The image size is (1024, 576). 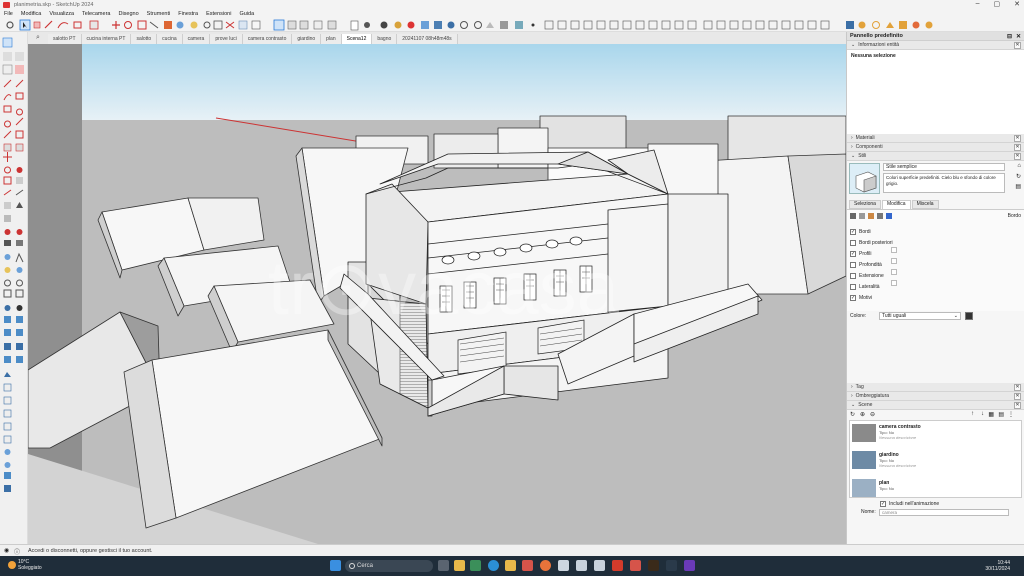 What do you see at coordinates (935, 405) in the screenshot?
I see `scenes-header: ⌄ Scene ✕` at bounding box center [935, 405].